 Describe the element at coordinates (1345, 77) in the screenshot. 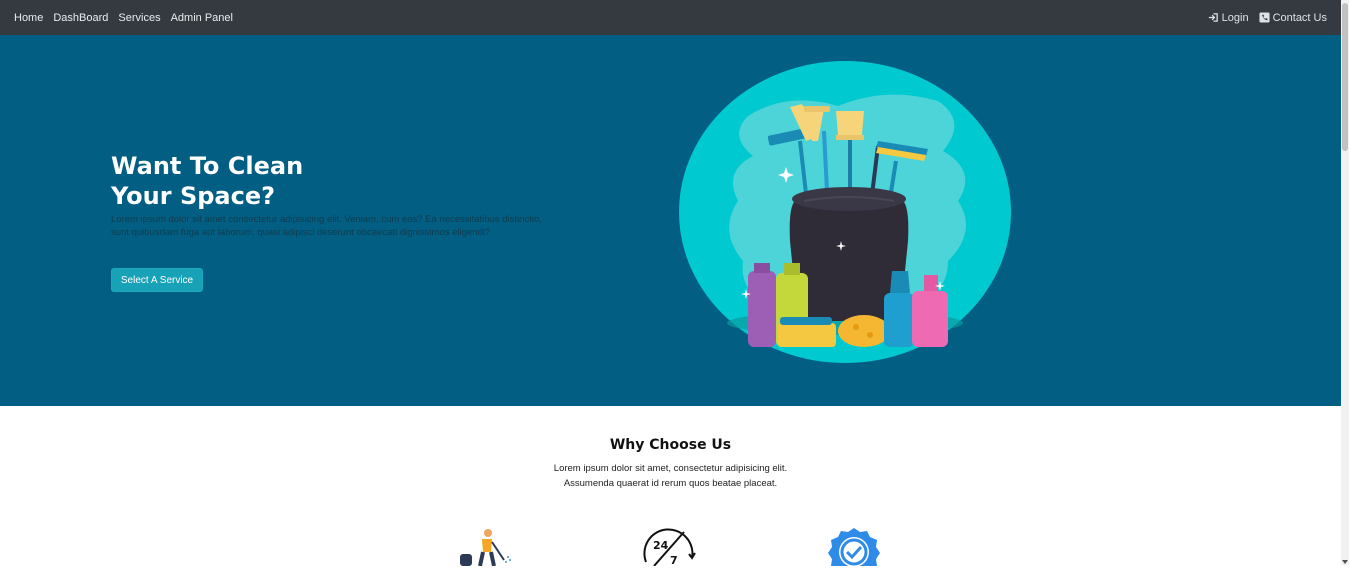

I see `scrollbar-thumb` at that location.